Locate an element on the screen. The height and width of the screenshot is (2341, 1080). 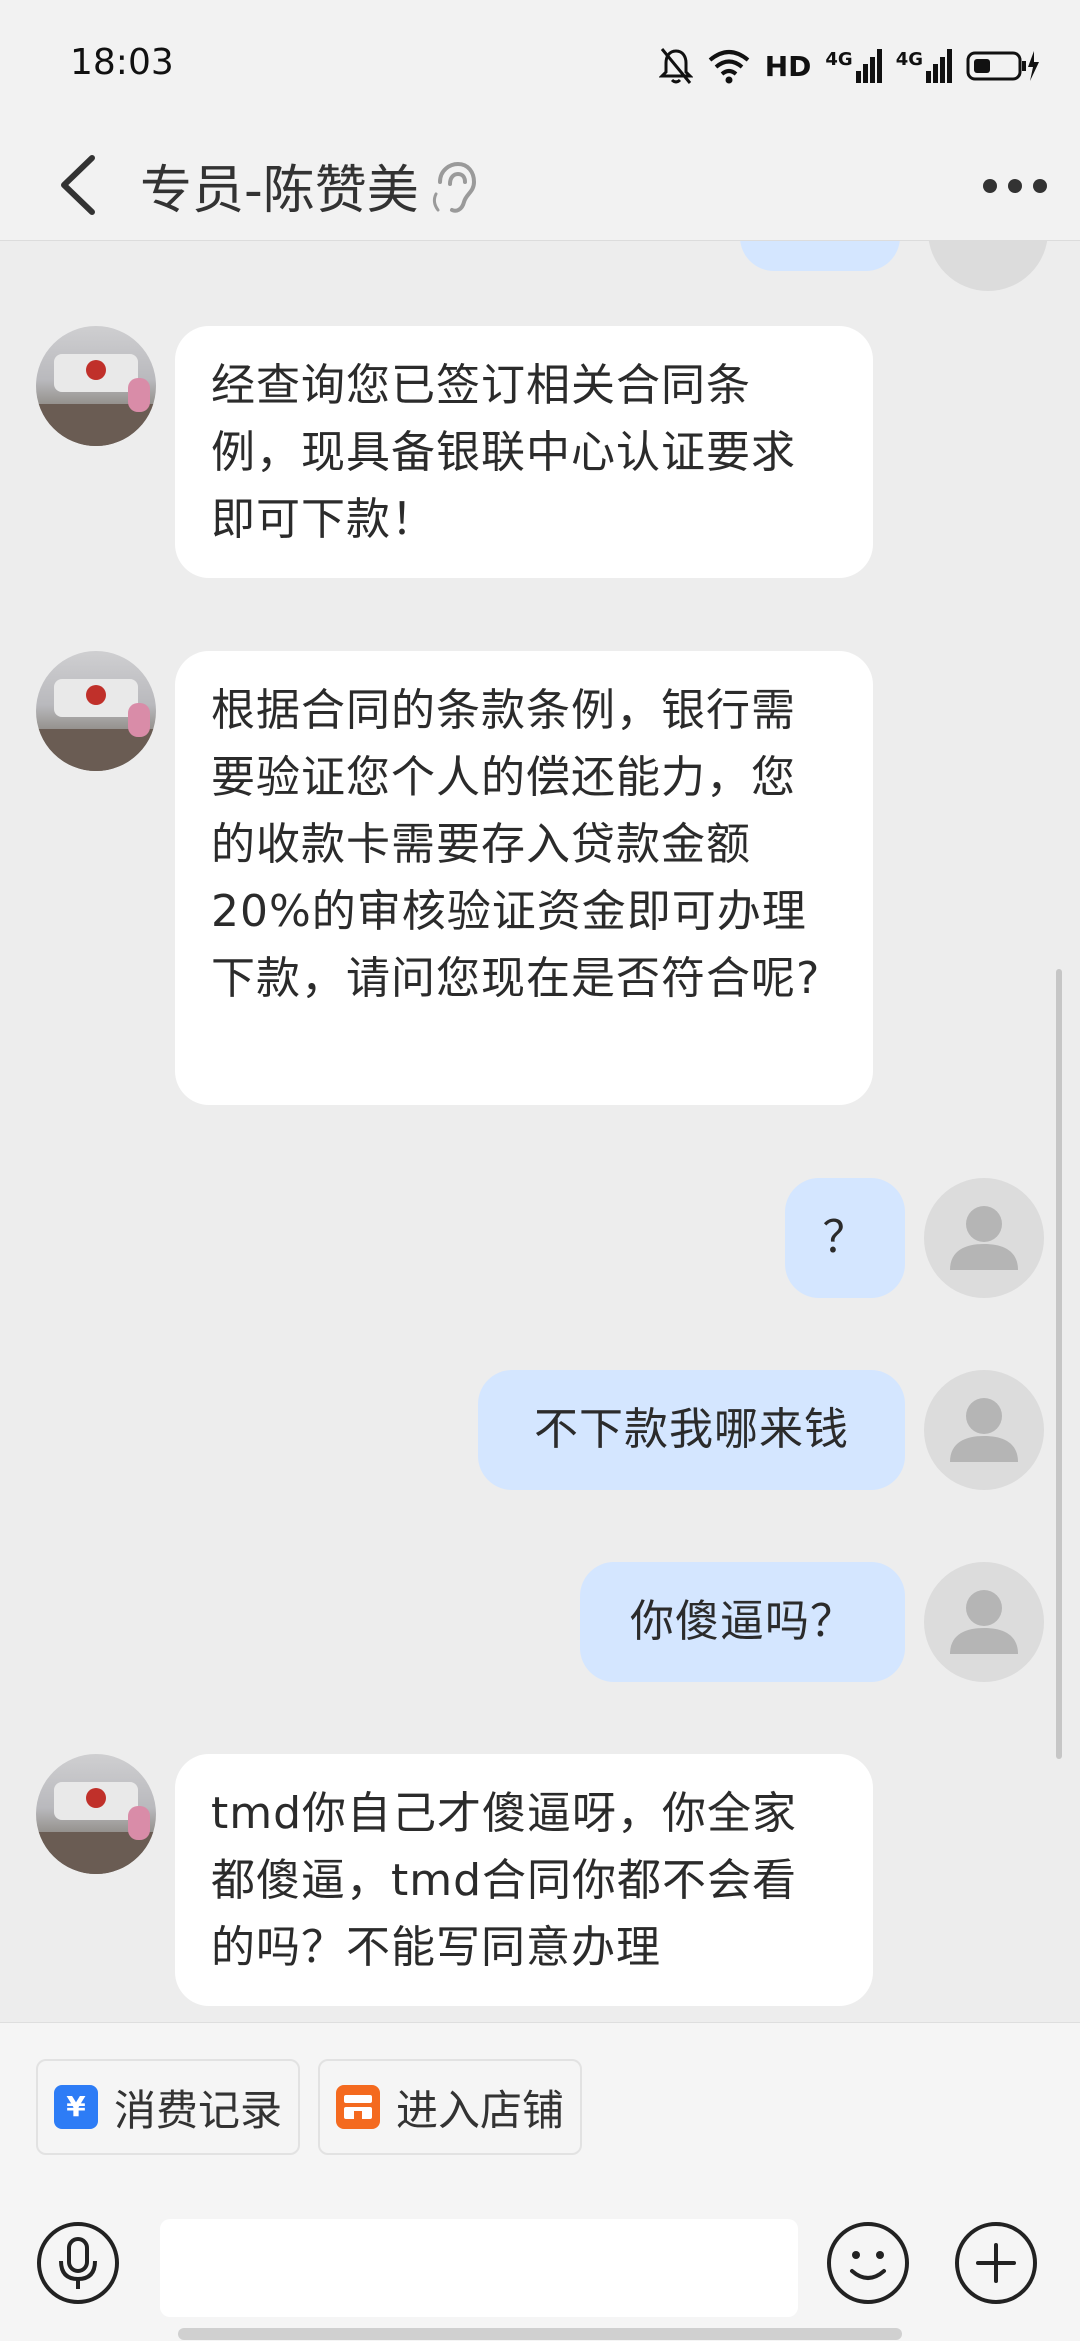
message-bubble-received: tmd你自己才傻逼呀，你全家都傻逼，tmd合同你都不会看的吗？不能写同意办理 is located at coordinates (524, 1880).